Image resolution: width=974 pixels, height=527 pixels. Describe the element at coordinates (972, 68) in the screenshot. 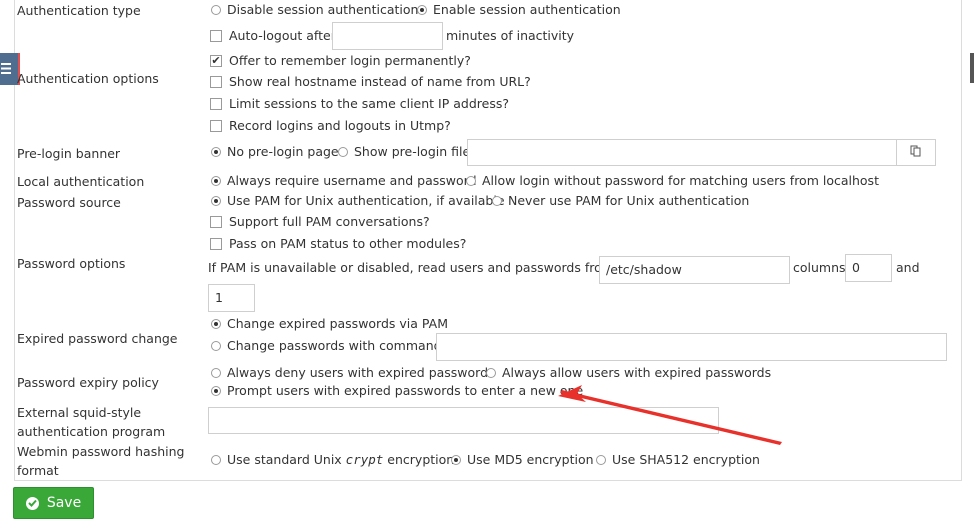

I see `scrollbar-handle` at that location.